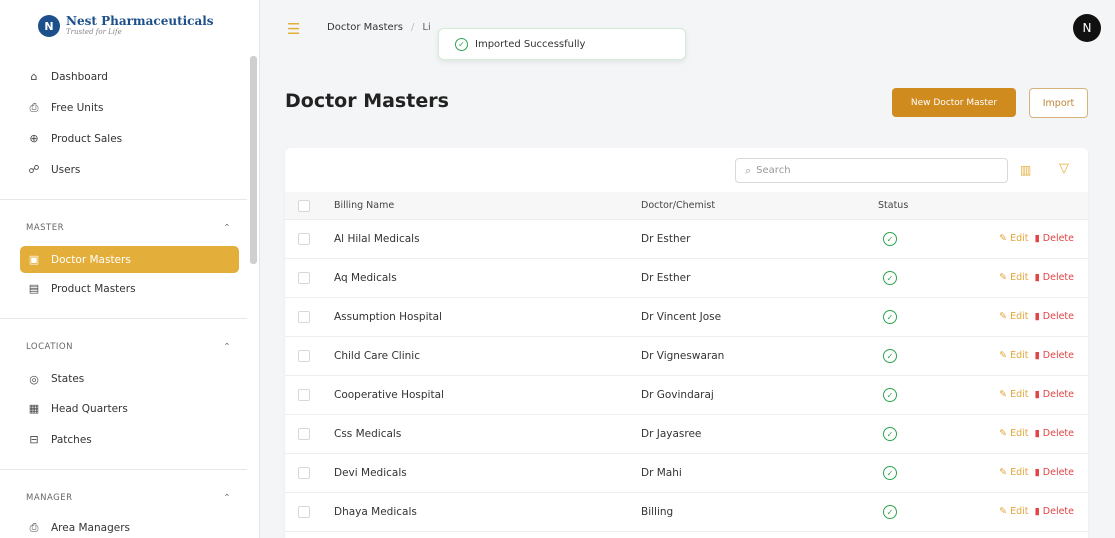 The width and height of the screenshot is (1115, 538). Describe the element at coordinates (34, 439) in the screenshot. I see `patch-icon: ⊟` at that location.